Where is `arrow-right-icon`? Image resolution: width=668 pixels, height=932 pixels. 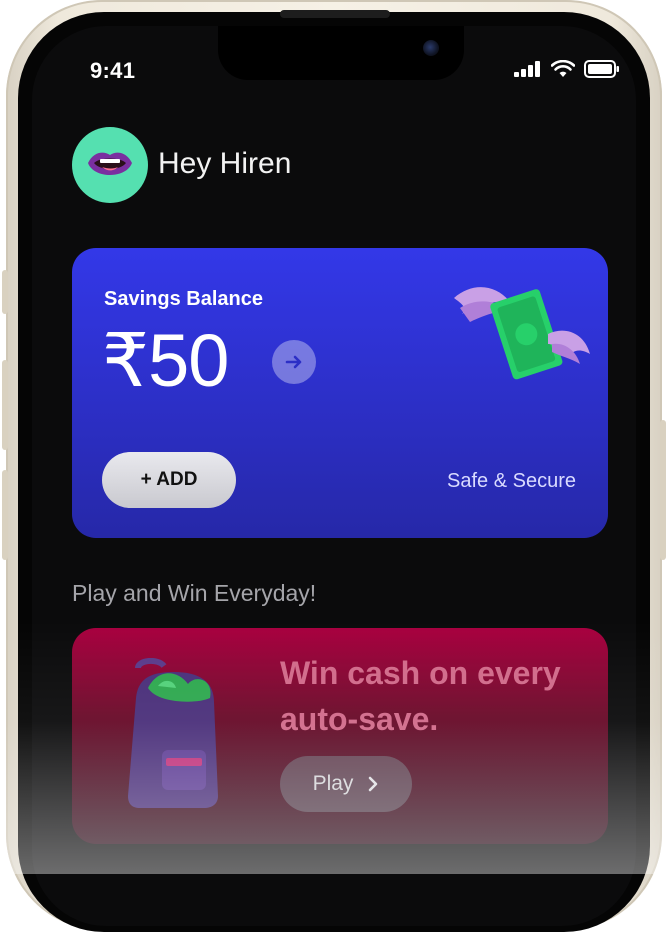
arrow-right-icon is located at coordinates (293, 362).